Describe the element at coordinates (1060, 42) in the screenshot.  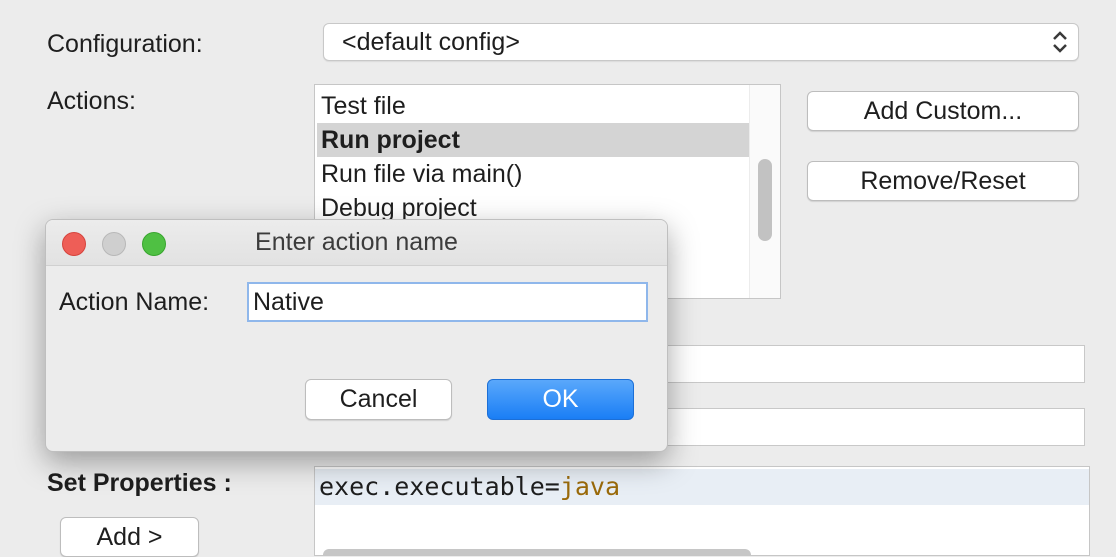
I see `chevron-updown-icon` at that location.